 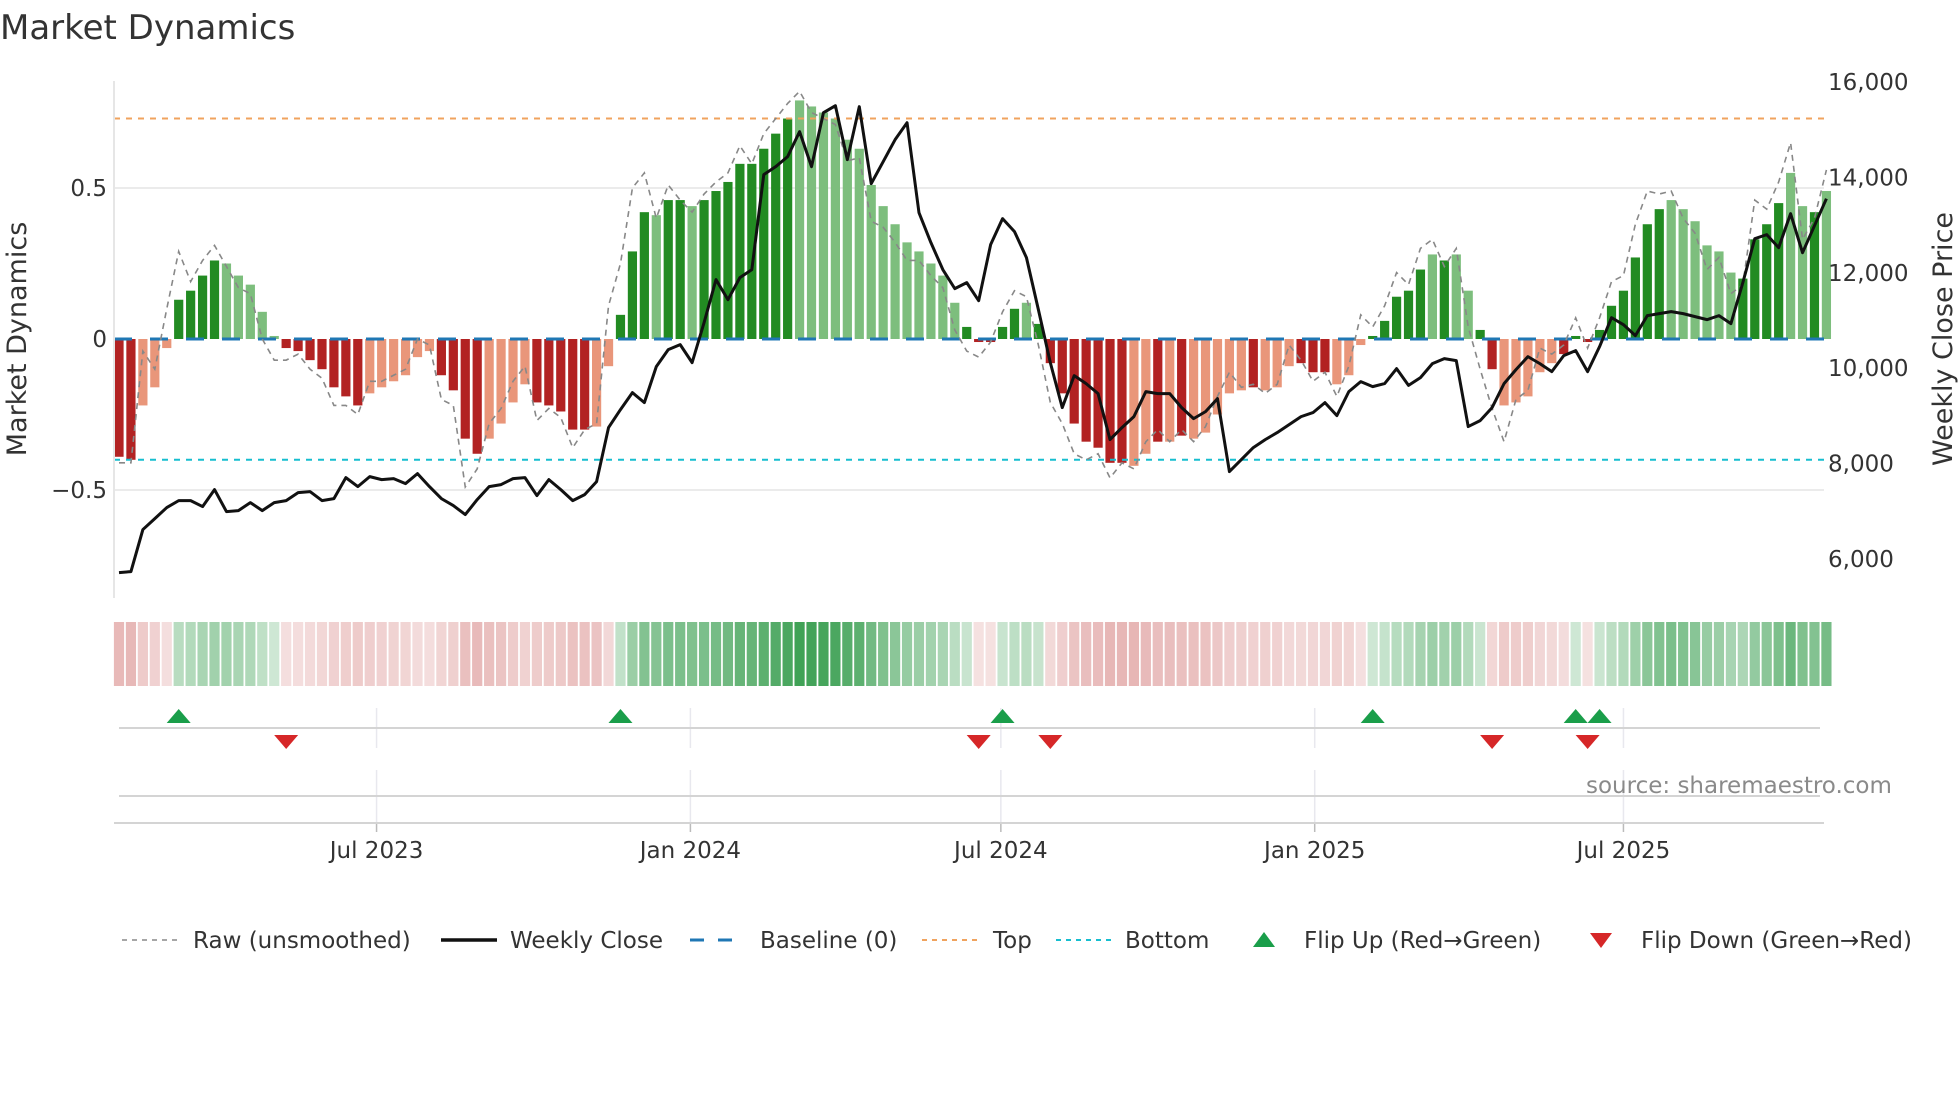 I want to click on legend-label: Flip Down (Green→Red), so click(x=1776, y=941).